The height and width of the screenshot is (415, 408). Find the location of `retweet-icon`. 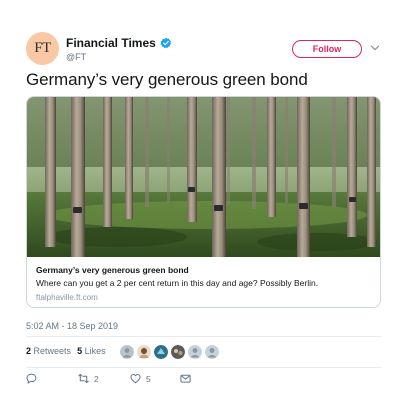

retweet-icon is located at coordinates (83, 378).